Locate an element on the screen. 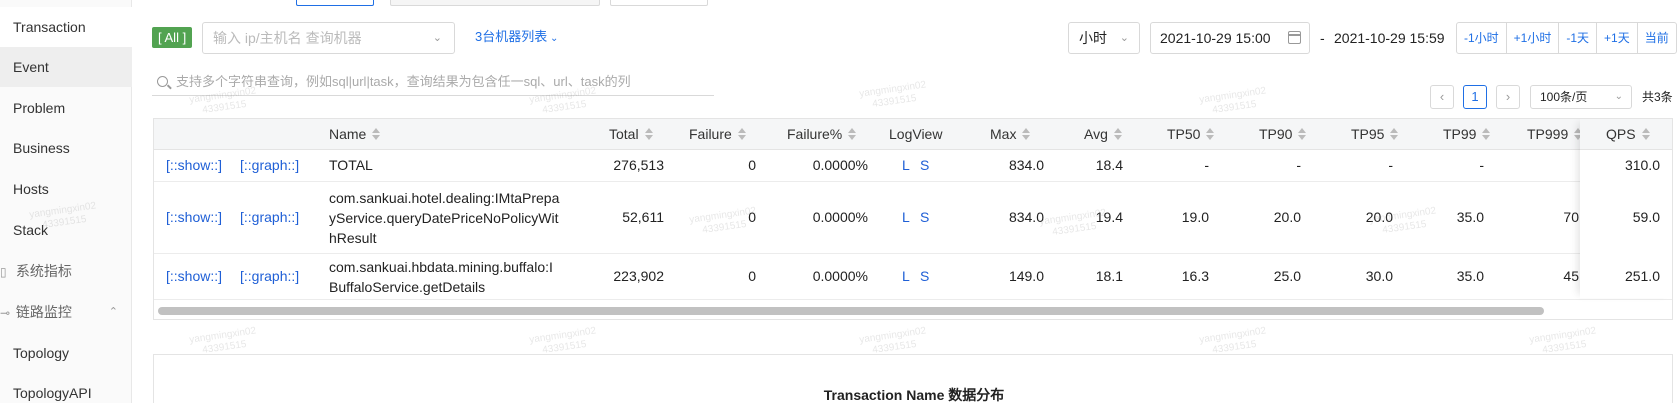 The image size is (1680, 403). prev-page-button: ‹ is located at coordinates (1442, 97).